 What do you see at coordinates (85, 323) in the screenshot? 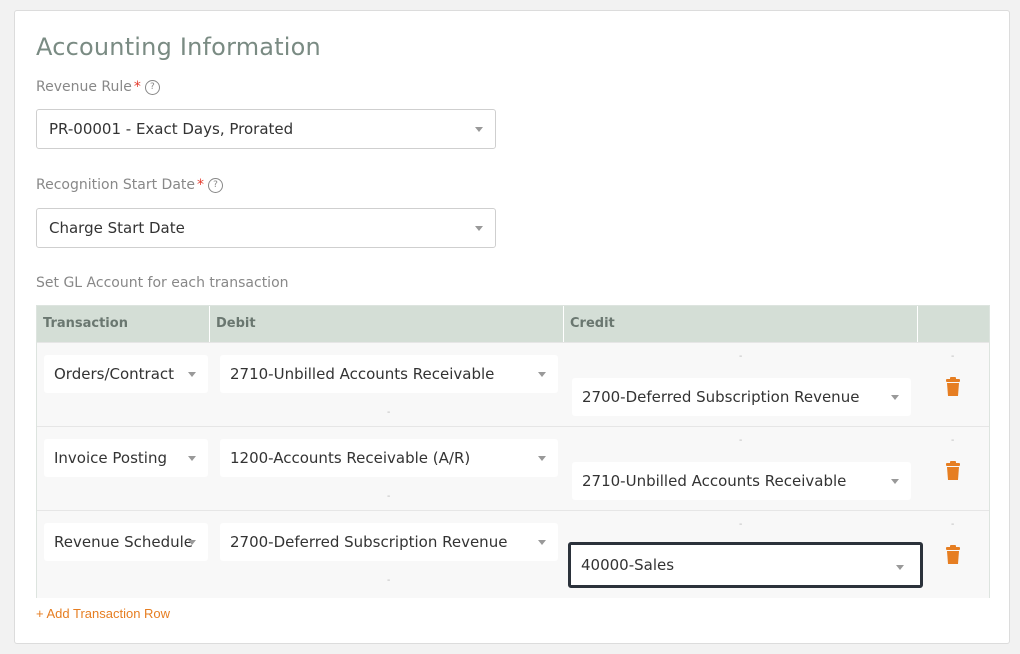
I see `header-transaction: Transaction` at bounding box center [85, 323].